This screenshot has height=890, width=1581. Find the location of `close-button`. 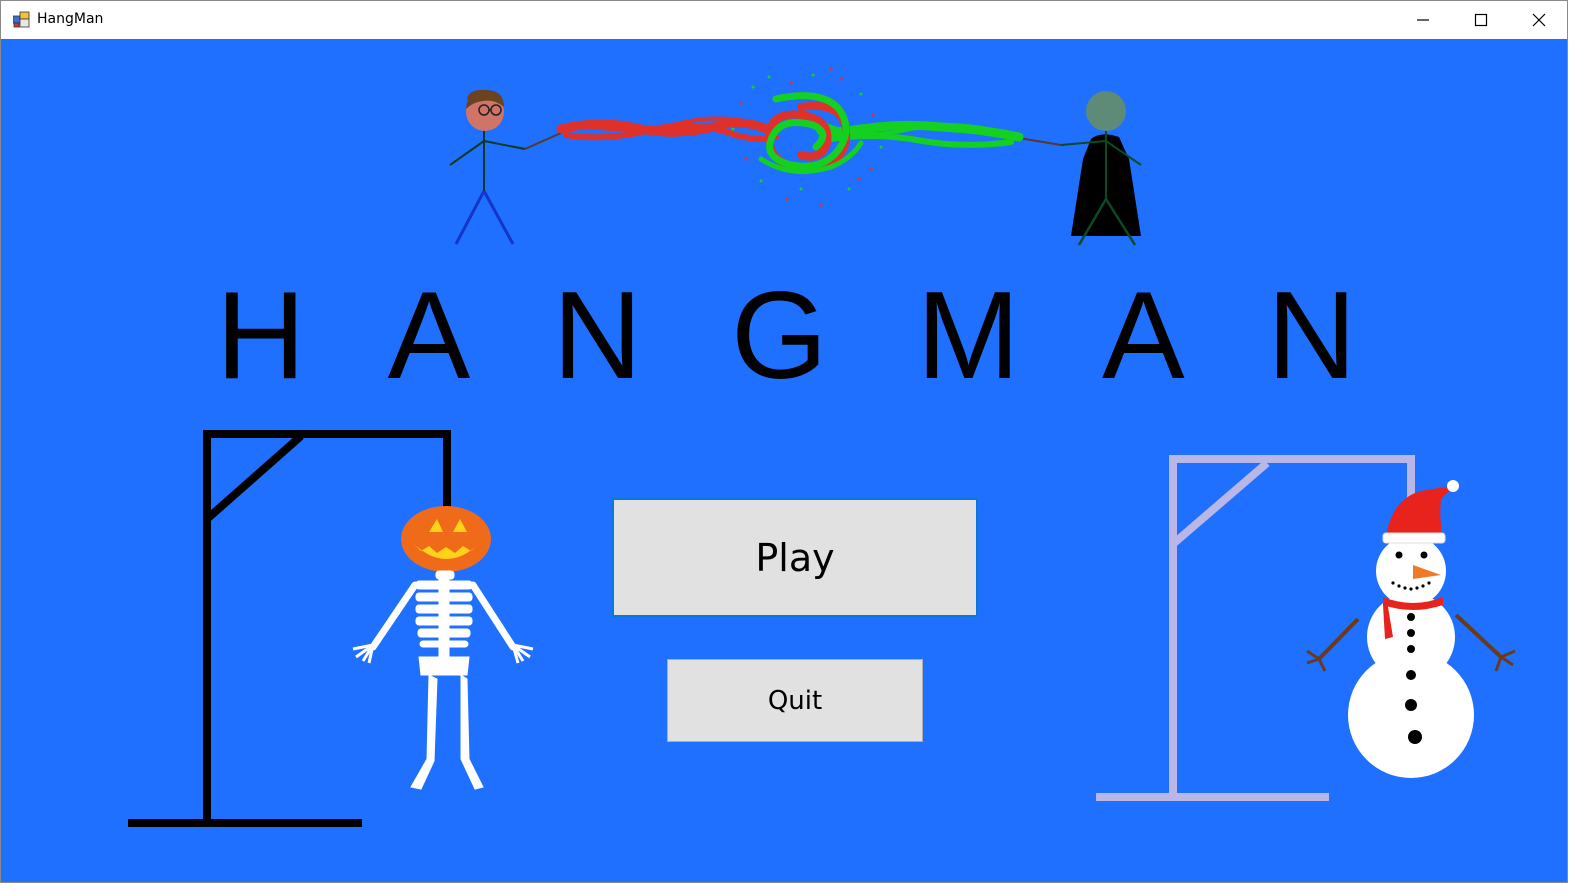

close-button is located at coordinates (1538, 20).